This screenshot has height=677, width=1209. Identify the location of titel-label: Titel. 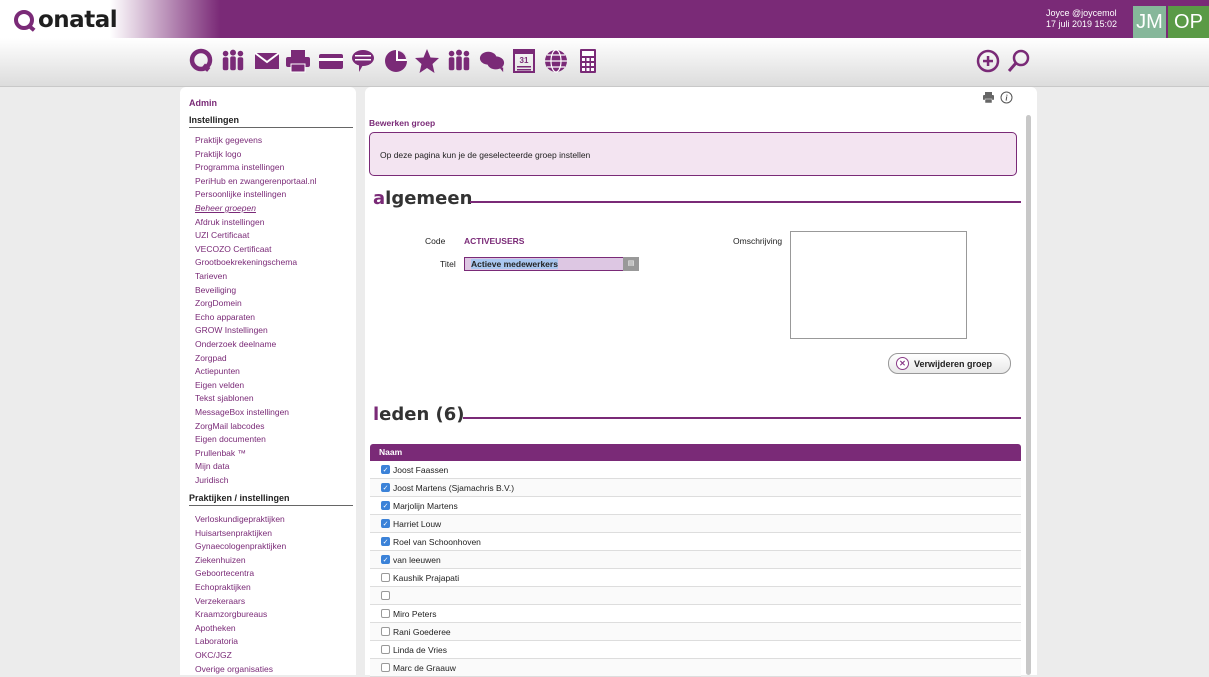
(448, 264).